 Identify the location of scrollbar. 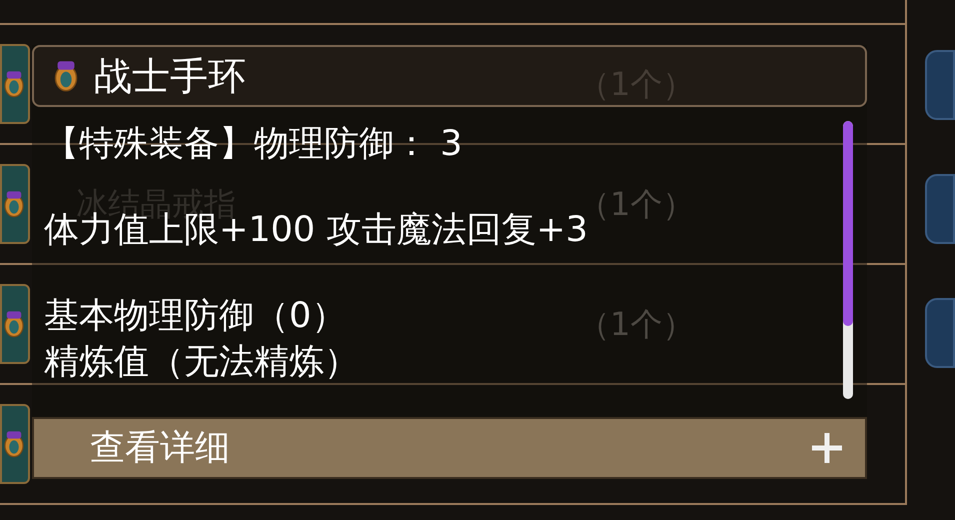
(848, 260).